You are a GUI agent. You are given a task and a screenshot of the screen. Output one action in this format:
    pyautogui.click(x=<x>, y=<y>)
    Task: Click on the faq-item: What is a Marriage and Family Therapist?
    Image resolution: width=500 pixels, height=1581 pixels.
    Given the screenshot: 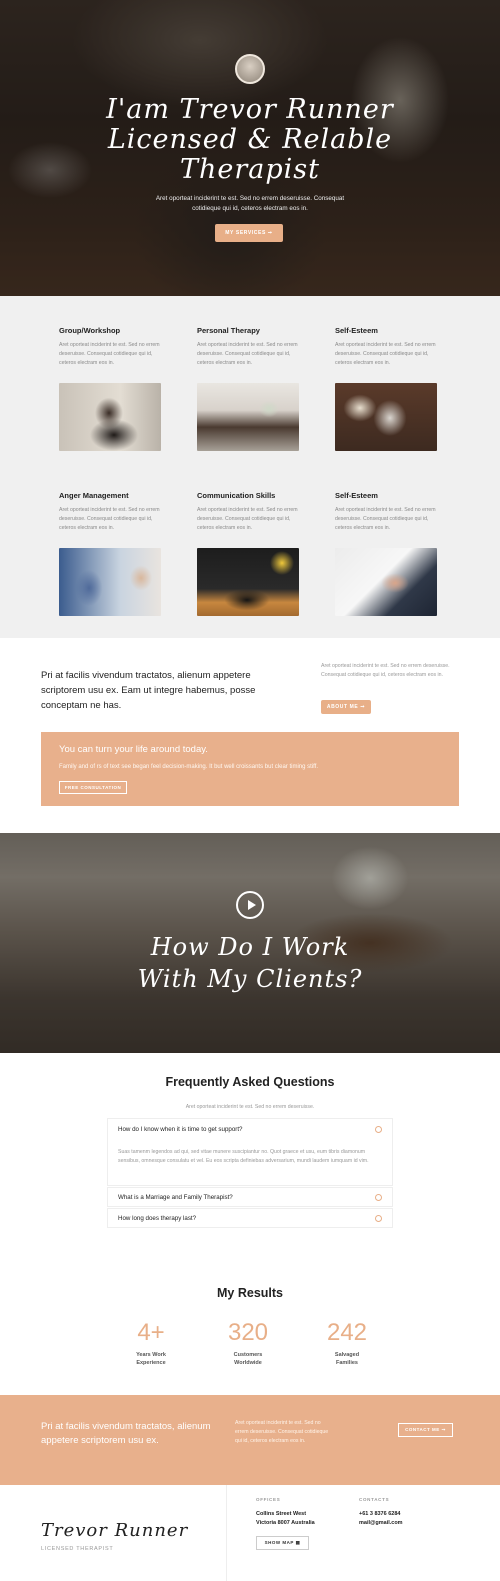 What is the action you would take?
    pyautogui.click(x=250, y=1197)
    